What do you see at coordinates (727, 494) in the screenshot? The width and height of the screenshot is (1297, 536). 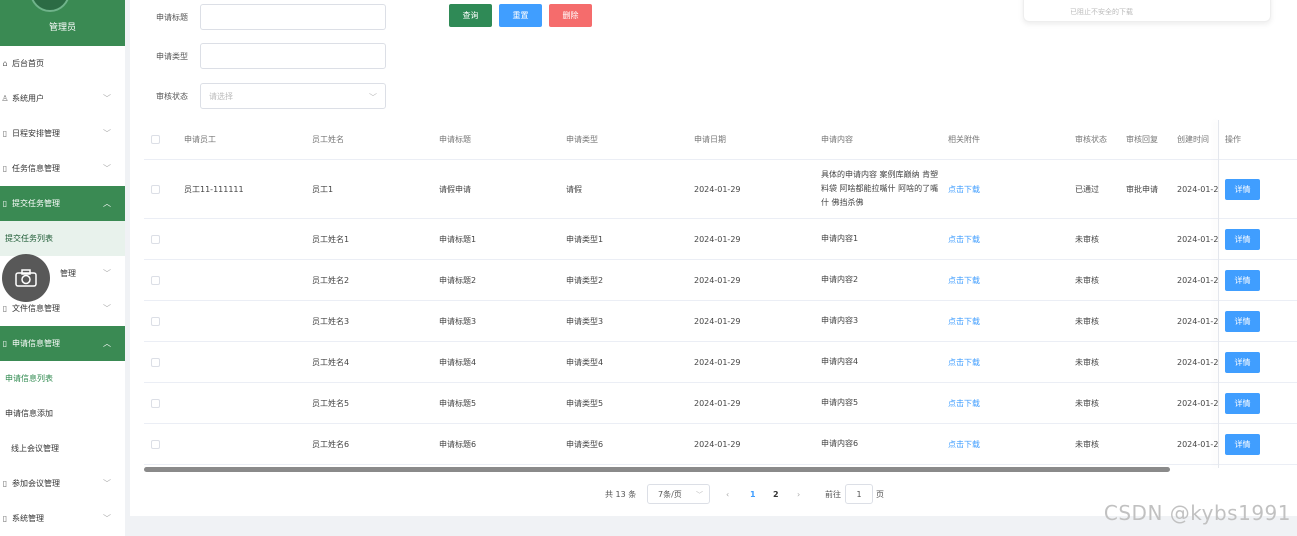 I see `prev-page-button: ‹` at bounding box center [727, 494].